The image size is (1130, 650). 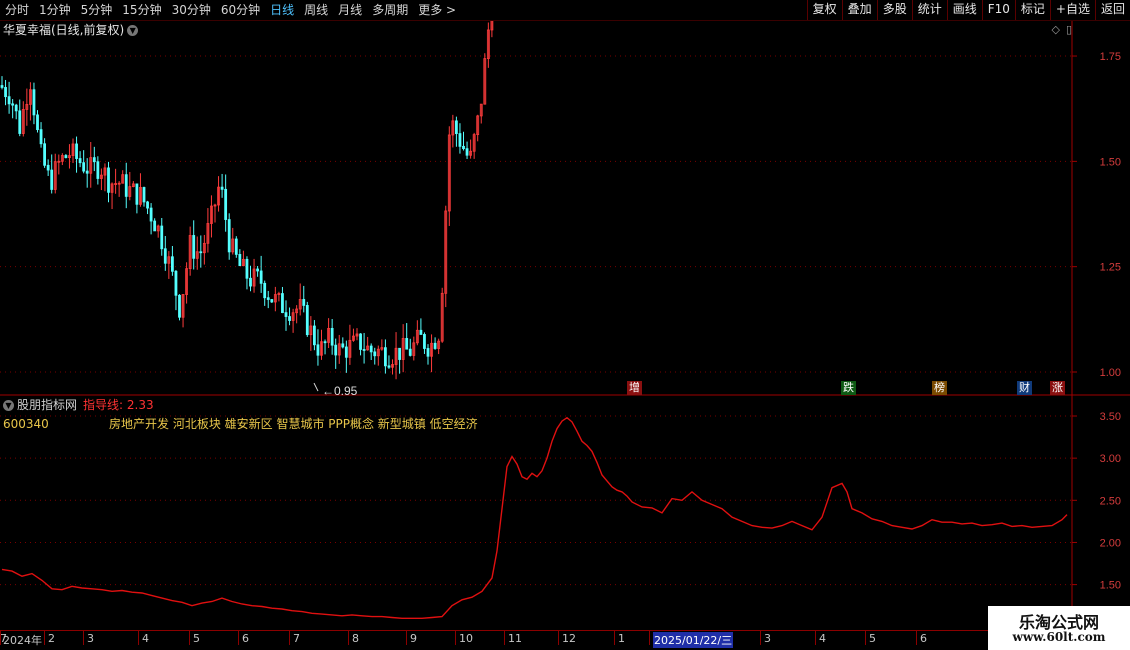 What do you see at coordinates (1110, 501) in the screenshot?
I see `indicator-y-tick-label: 2.50` at bounding box center [1110, 501].